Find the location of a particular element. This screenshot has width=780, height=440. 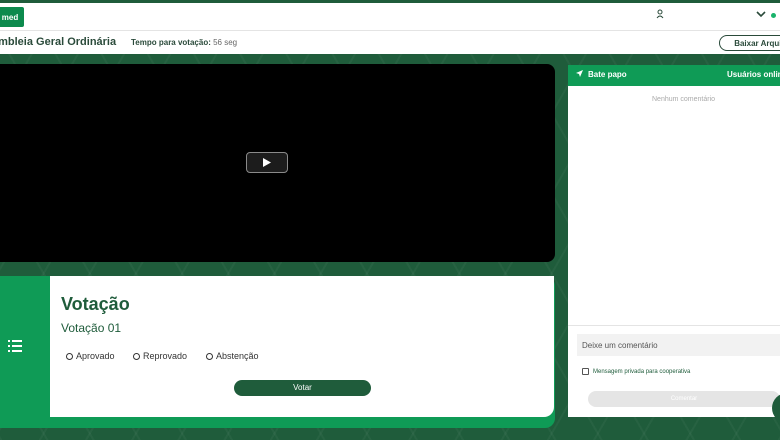

voting-subheading: Votação 01 is located at coordinates (91, 328).